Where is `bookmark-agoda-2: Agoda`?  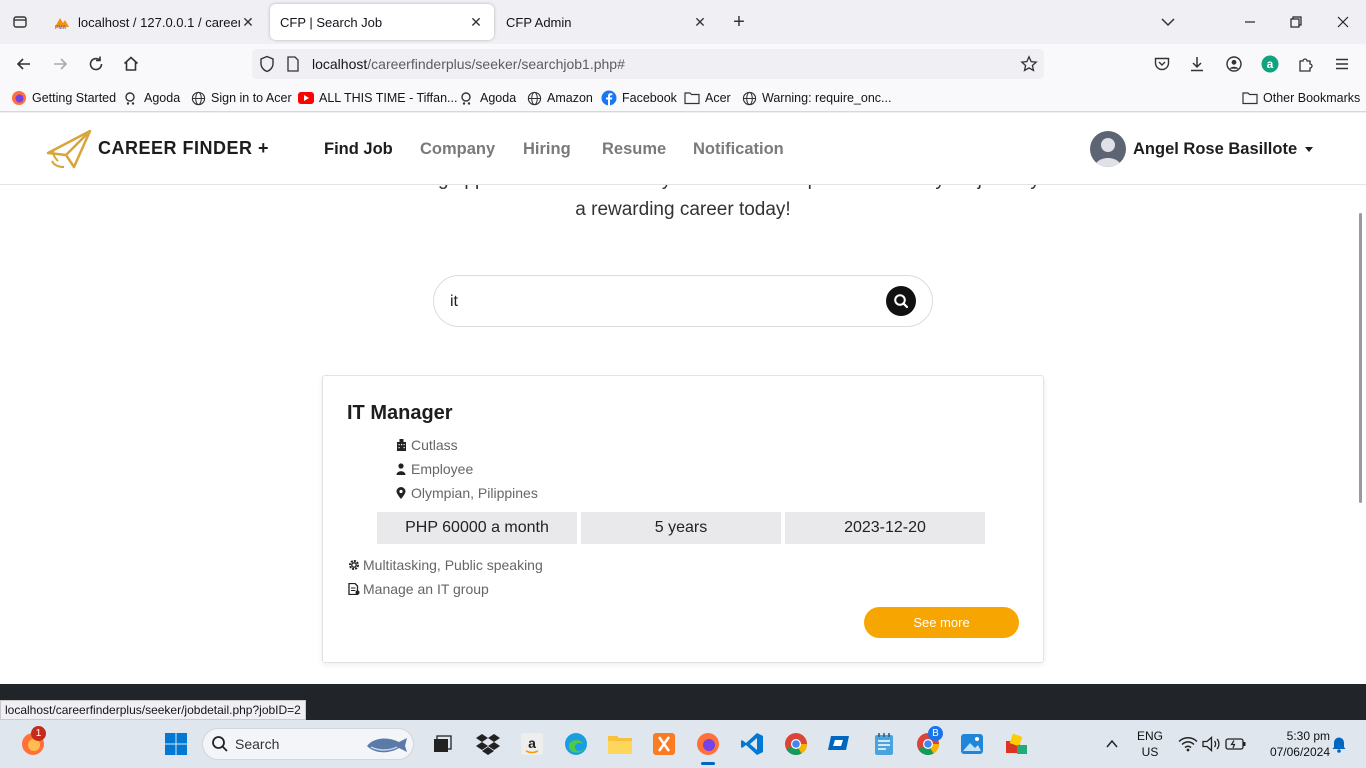
bookmark-agoda-2: Agoda is located at coordinates (487, 98).